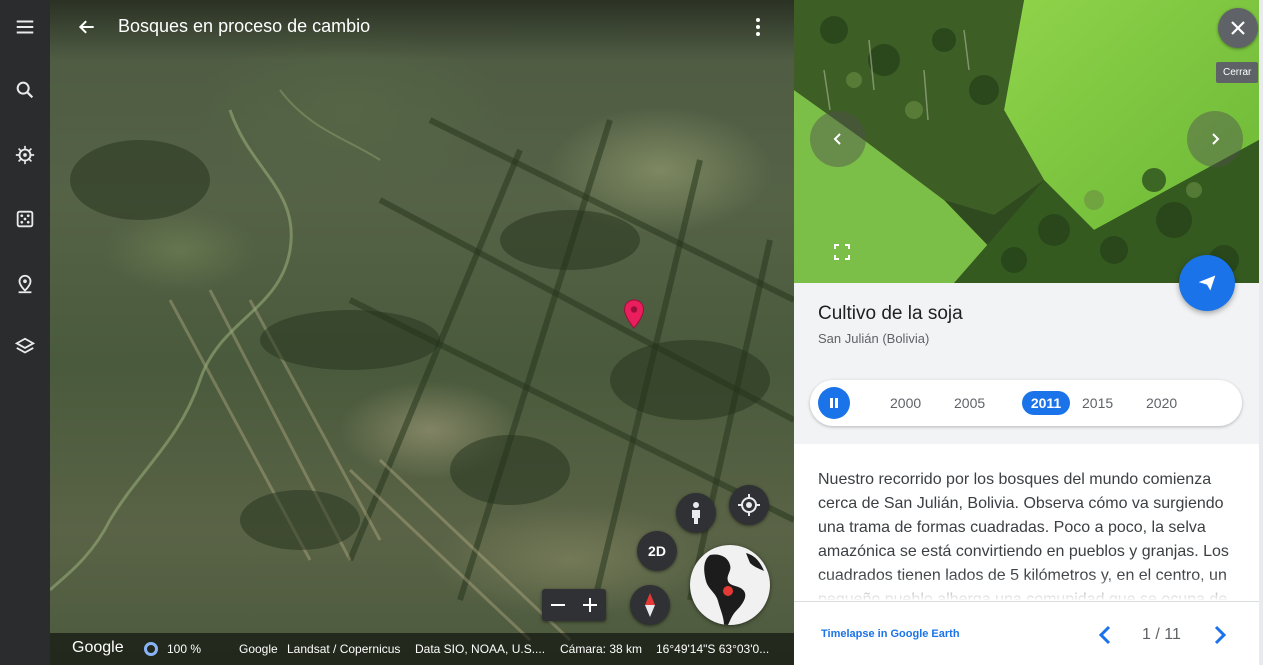 This screenshot has height=665, width=1263. I want to click on close-tooltip: Cerrar, so click(1237, 72).